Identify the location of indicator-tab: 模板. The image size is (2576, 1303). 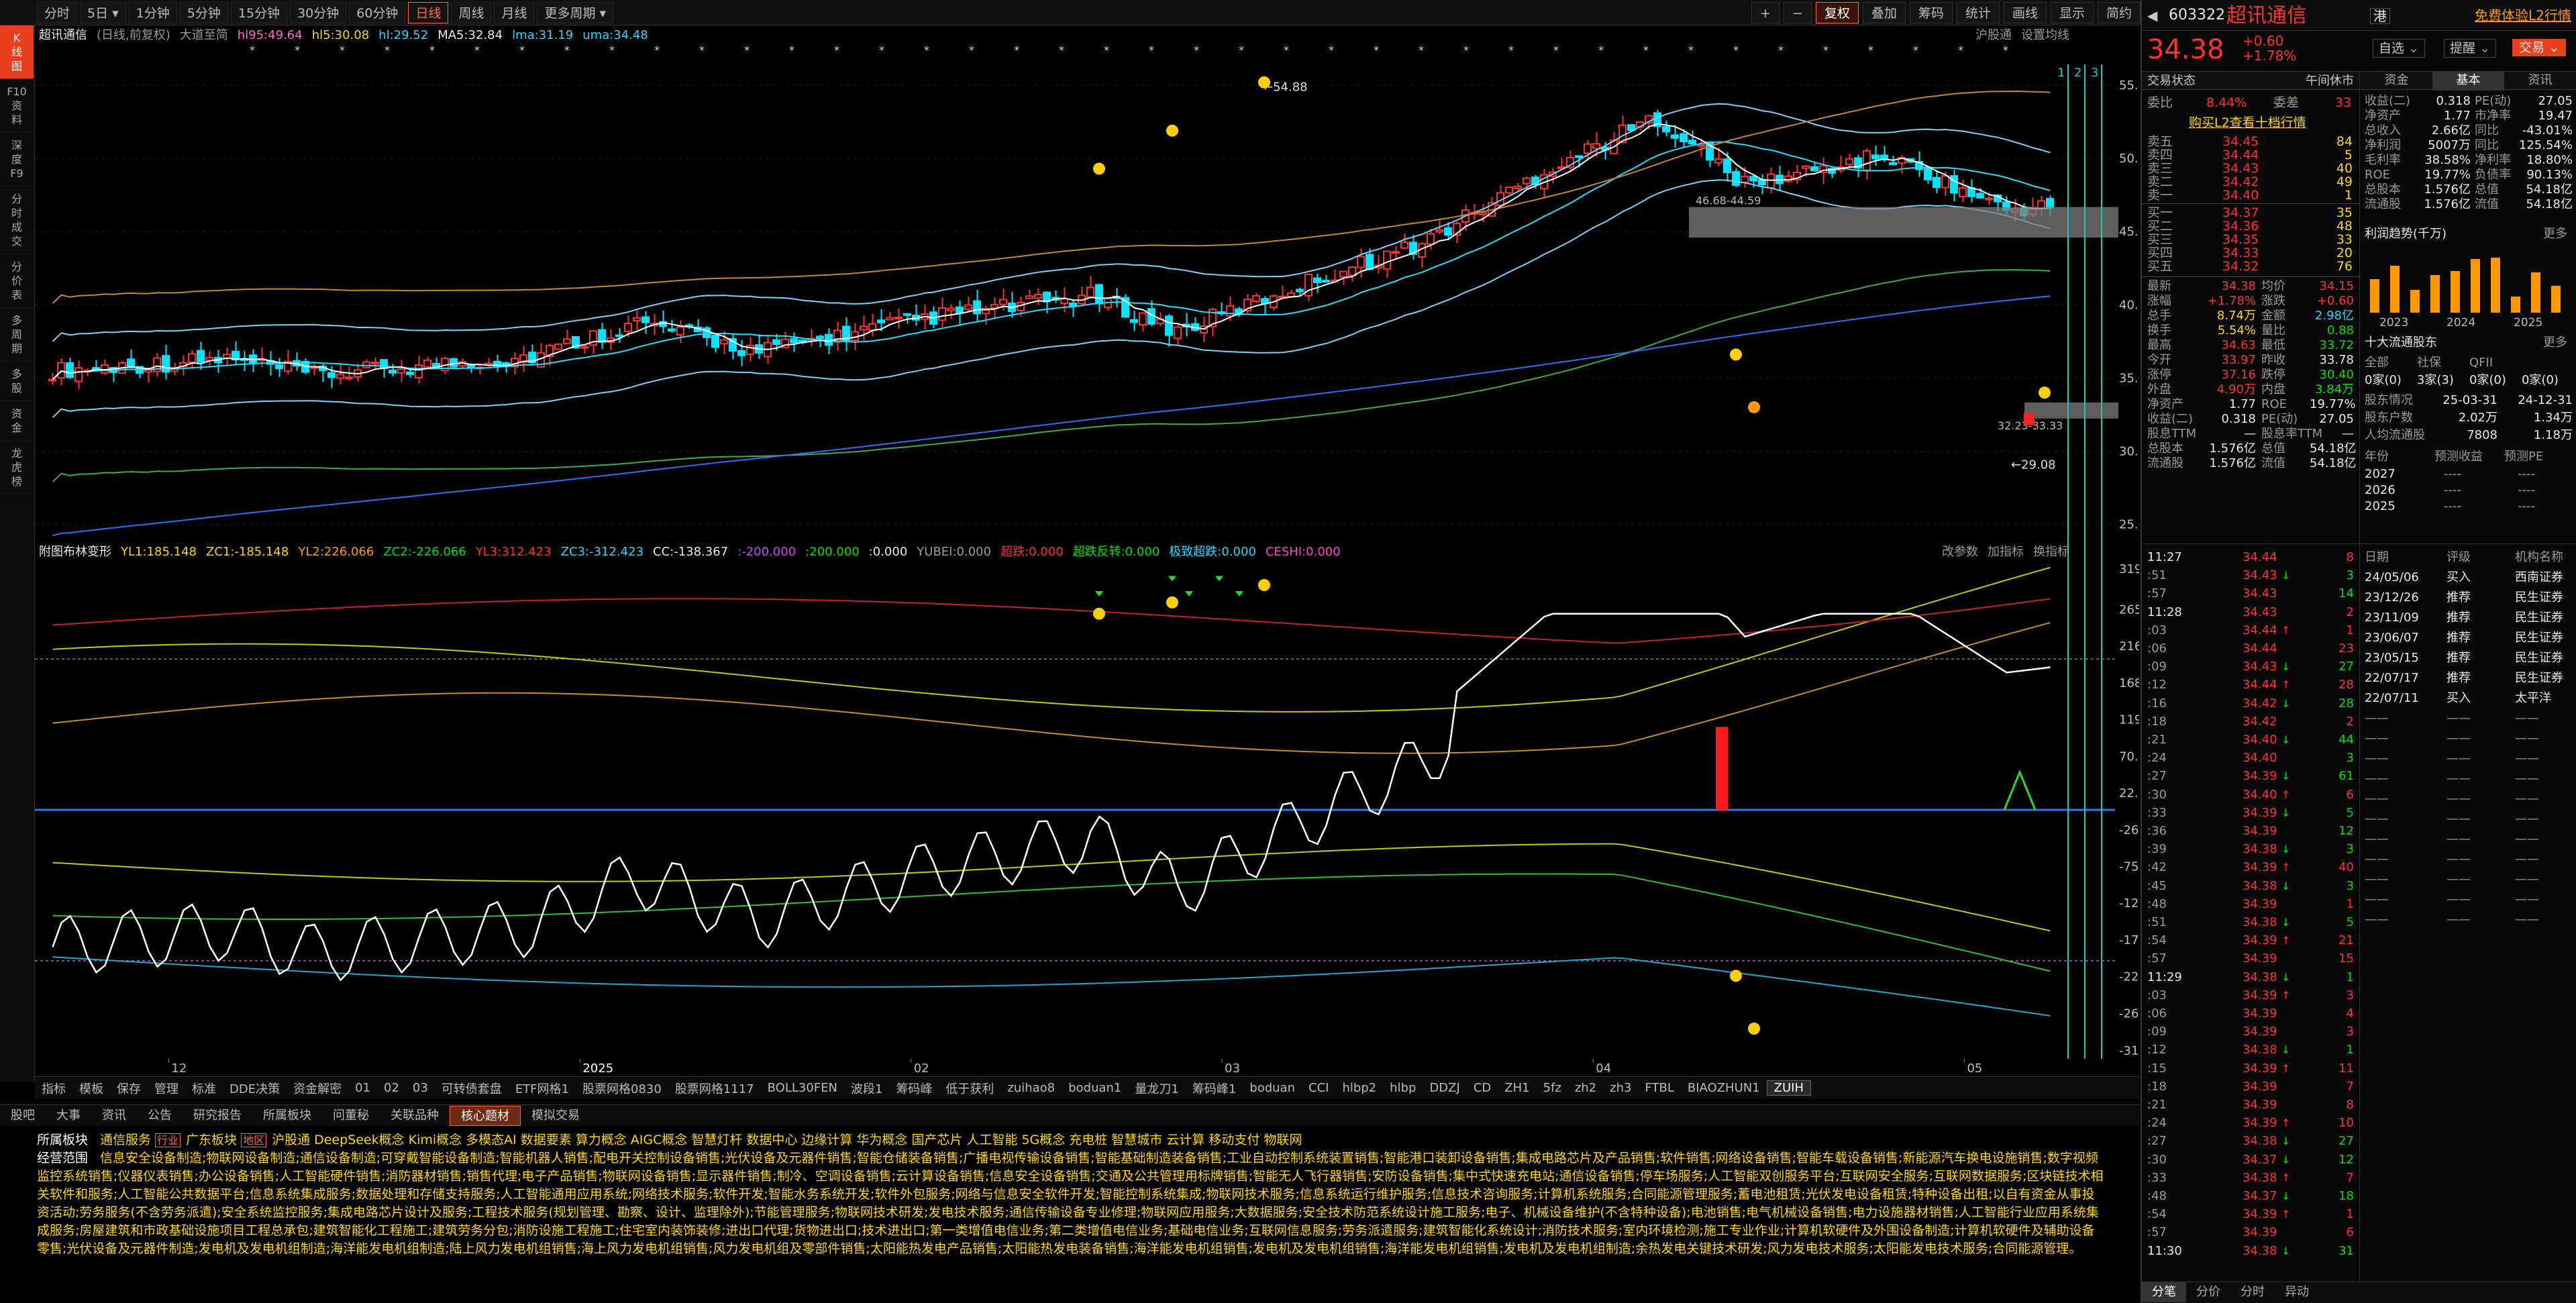
(91, 1088).